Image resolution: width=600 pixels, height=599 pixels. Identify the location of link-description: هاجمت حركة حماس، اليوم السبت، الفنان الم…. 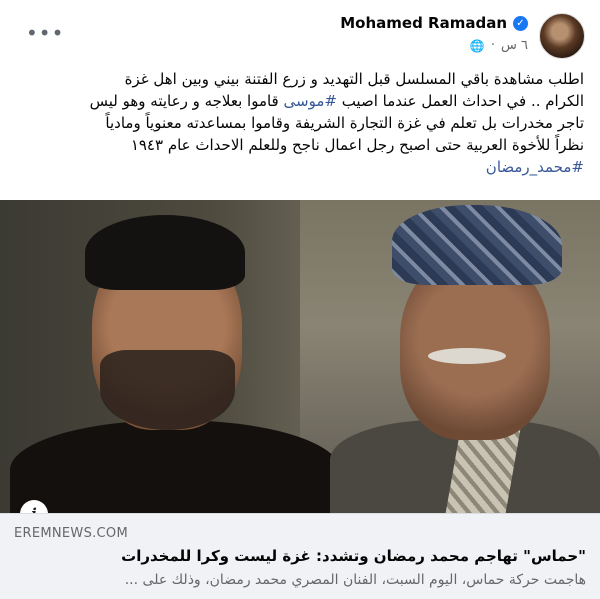
(355, 580).